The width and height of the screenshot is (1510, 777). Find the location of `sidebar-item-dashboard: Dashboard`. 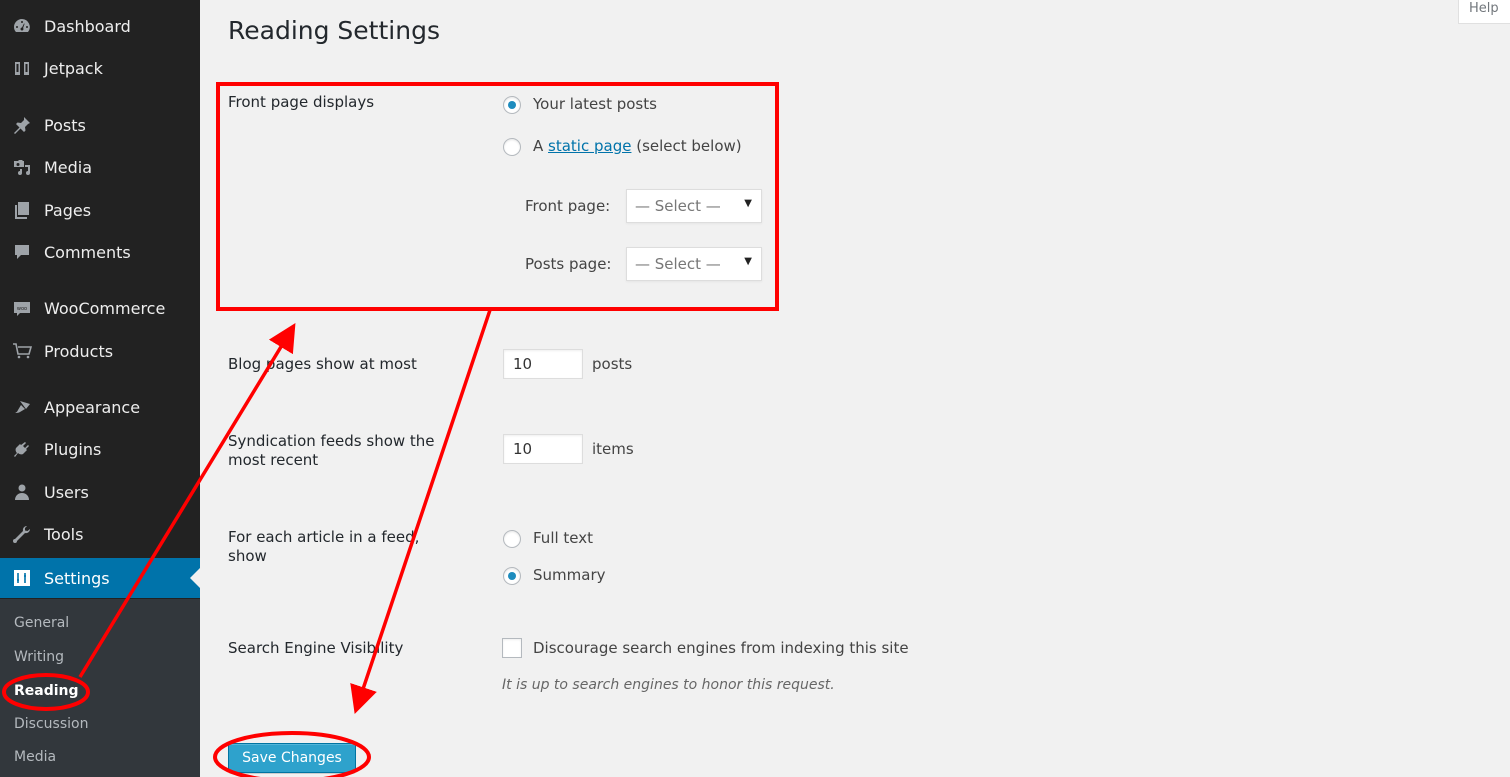

sidebar-item-dashboard: Dashboard is located at coordinates (100, 26).